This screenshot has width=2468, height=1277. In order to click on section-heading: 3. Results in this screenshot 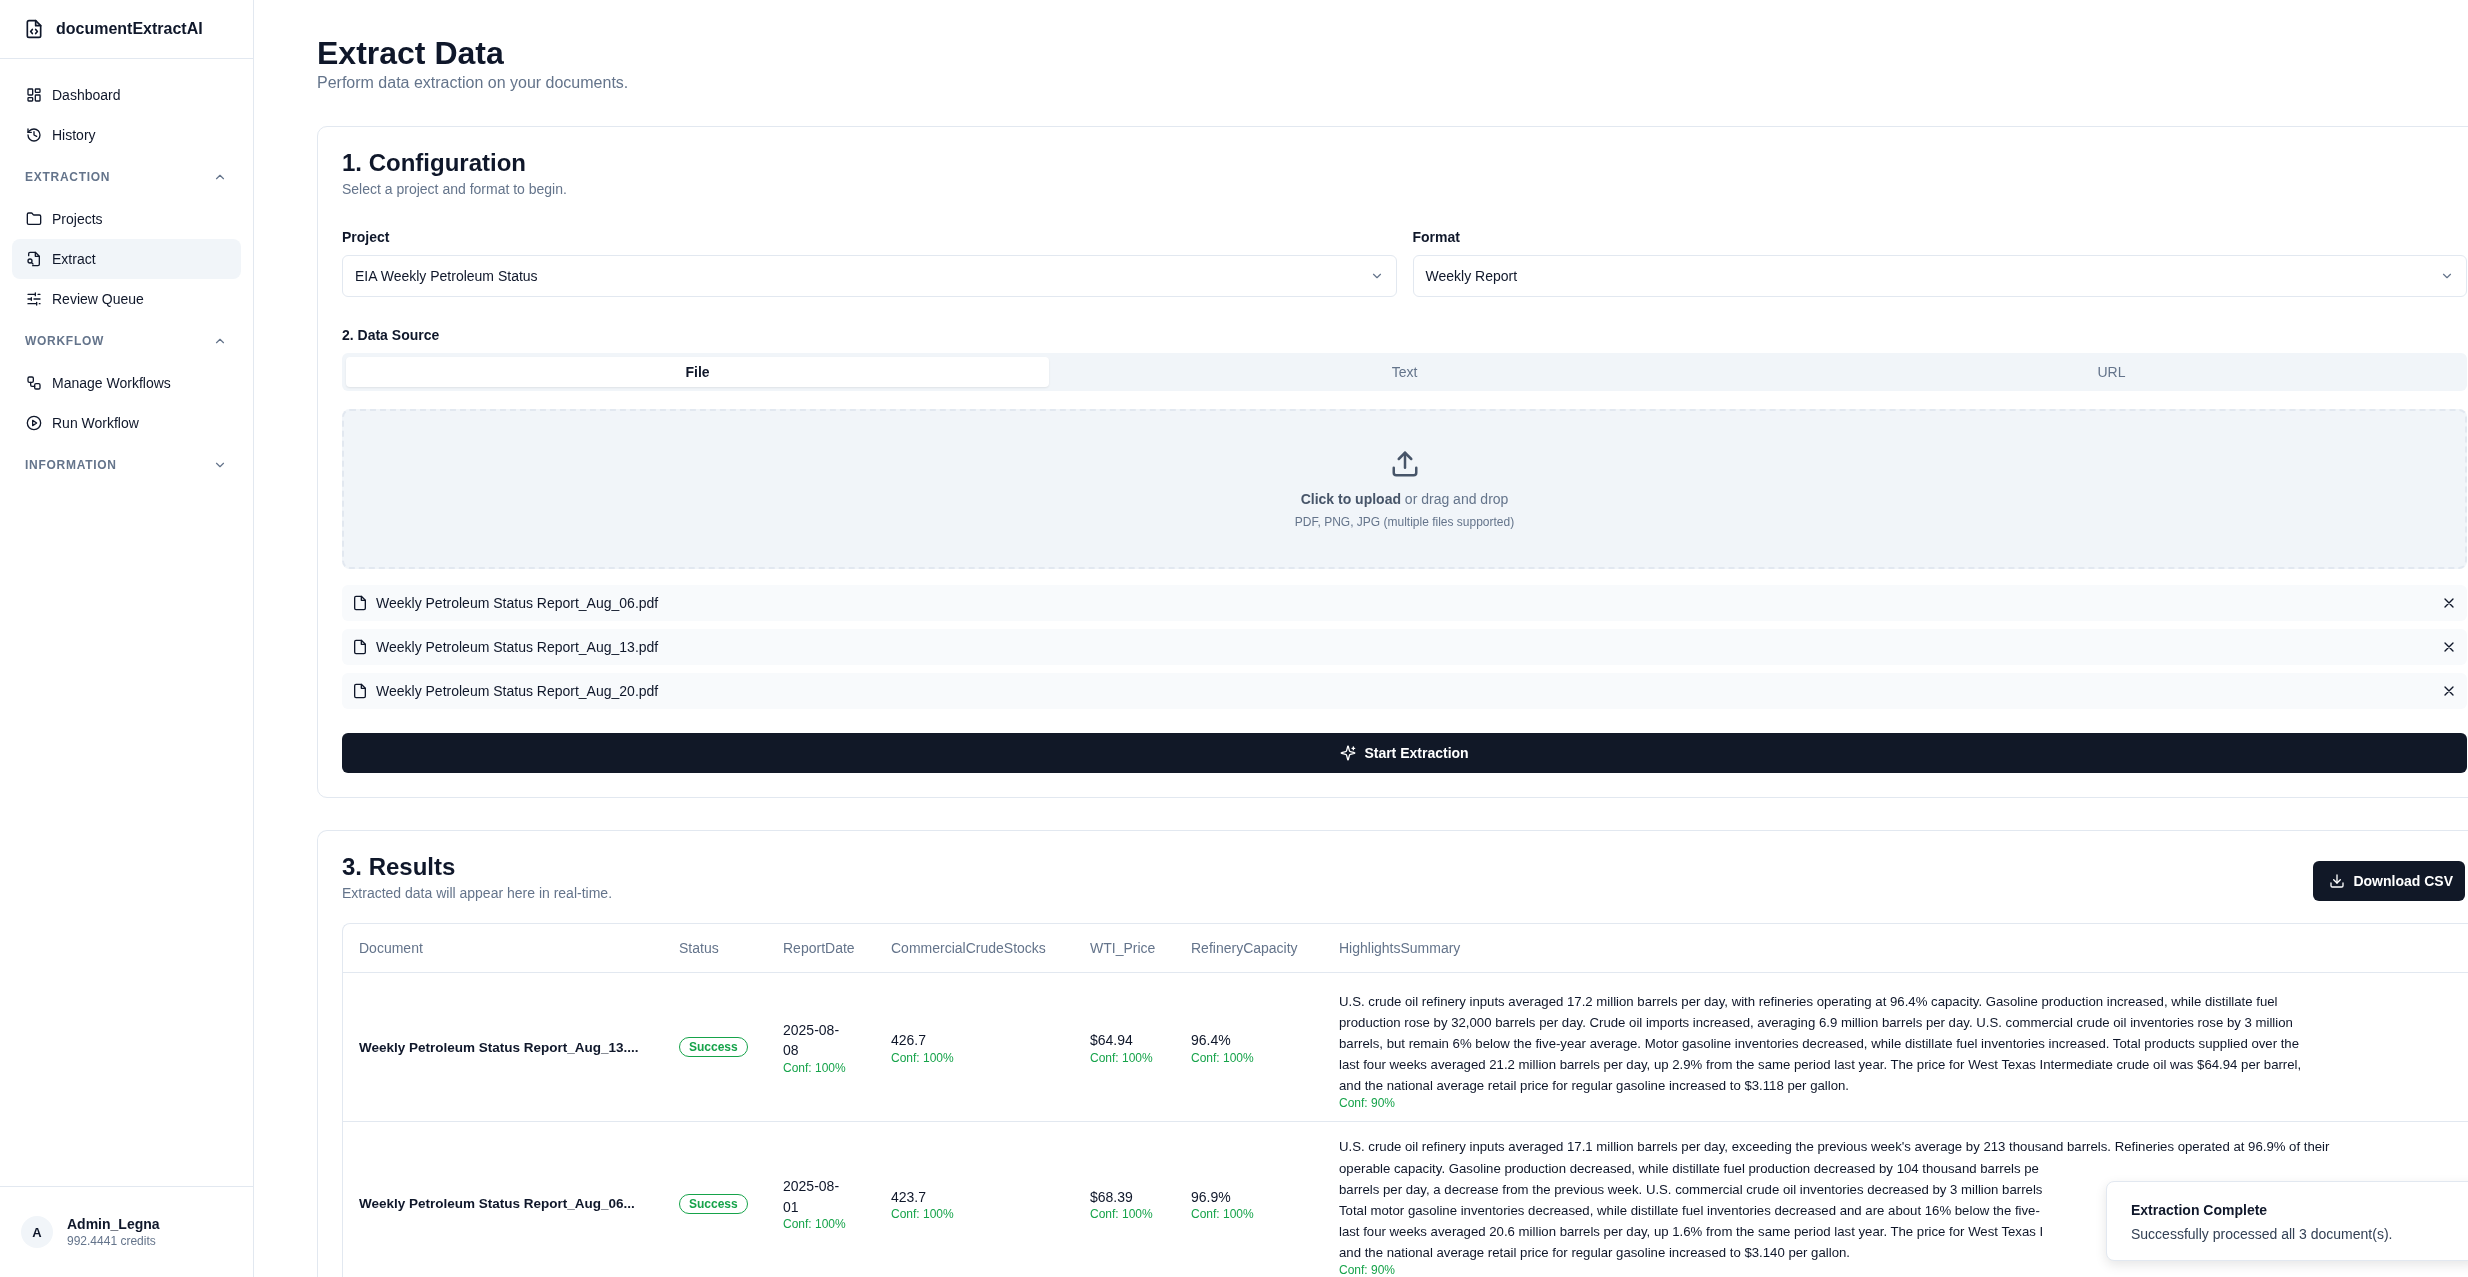, I will do `click(399, 867)`.